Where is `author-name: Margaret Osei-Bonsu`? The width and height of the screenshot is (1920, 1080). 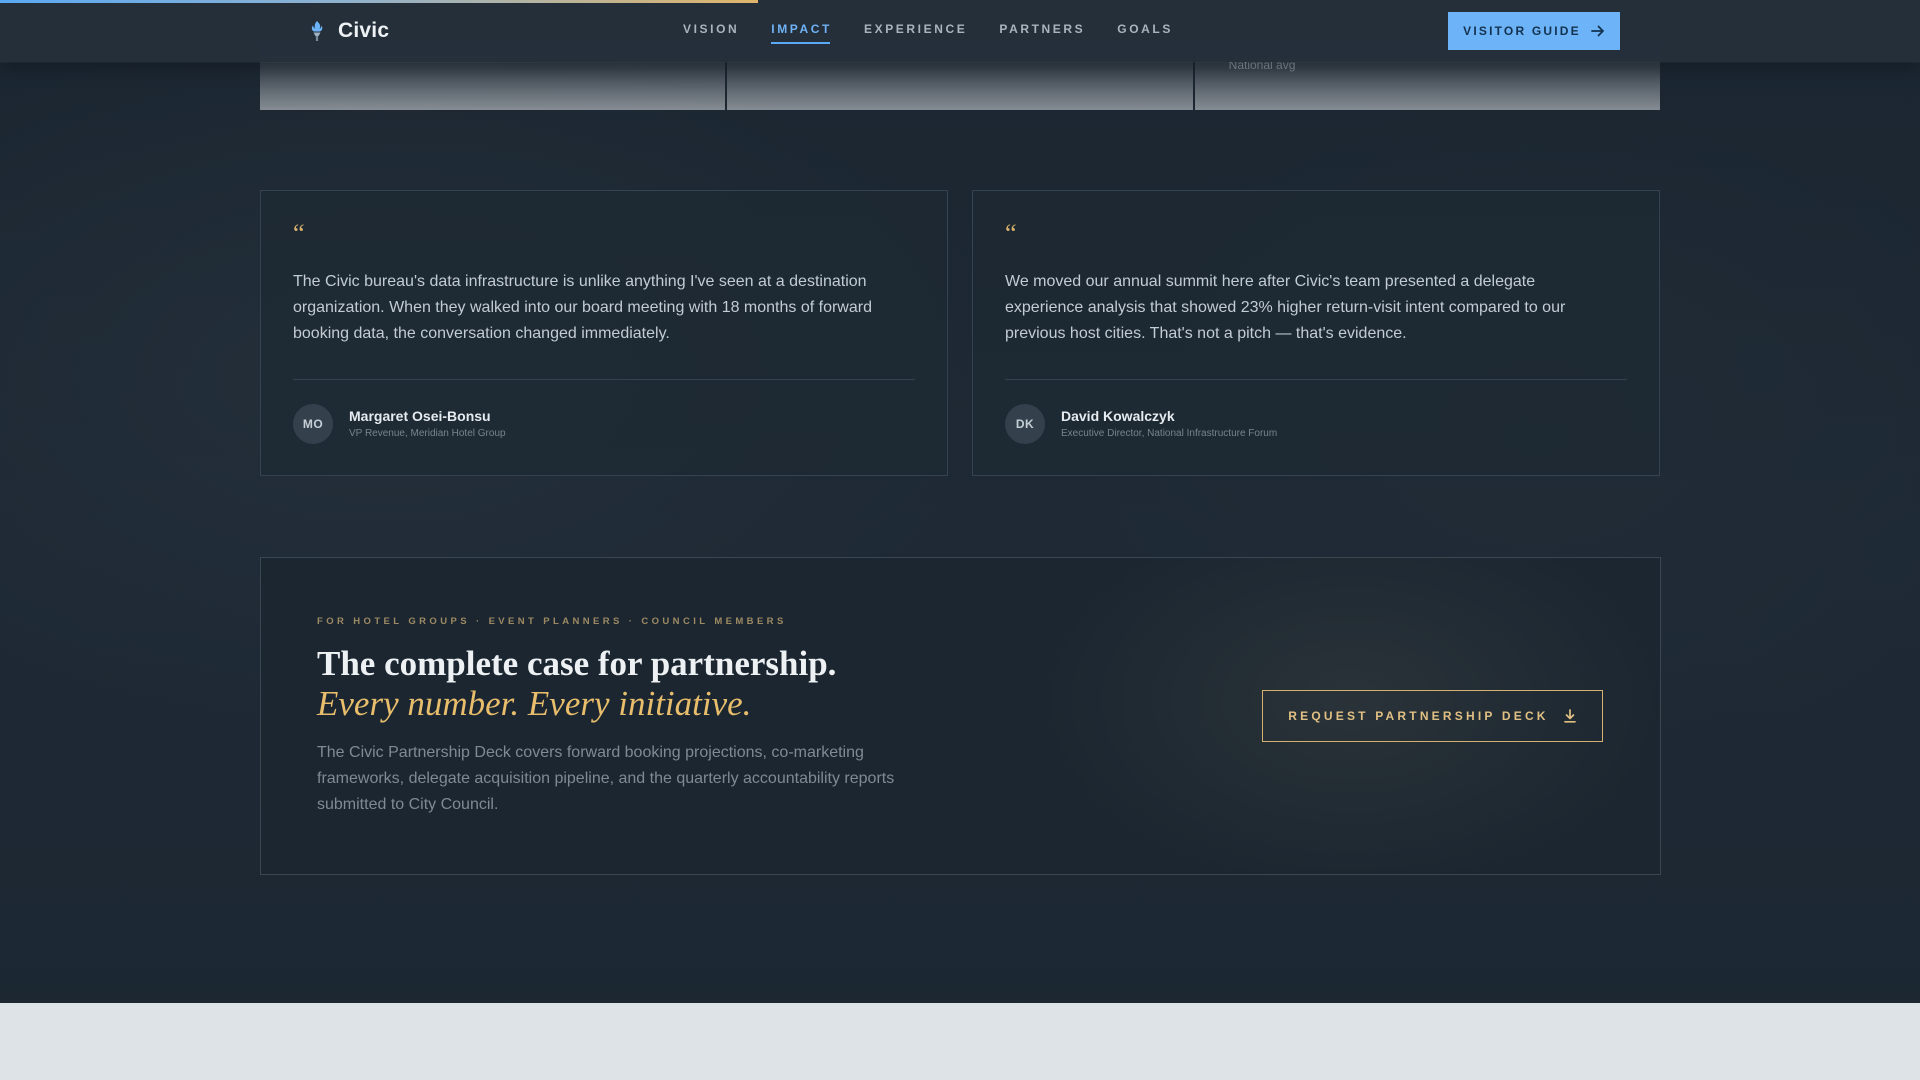
author-name: Margaret Osei-Bonsu is located at coordinates (420, 416).